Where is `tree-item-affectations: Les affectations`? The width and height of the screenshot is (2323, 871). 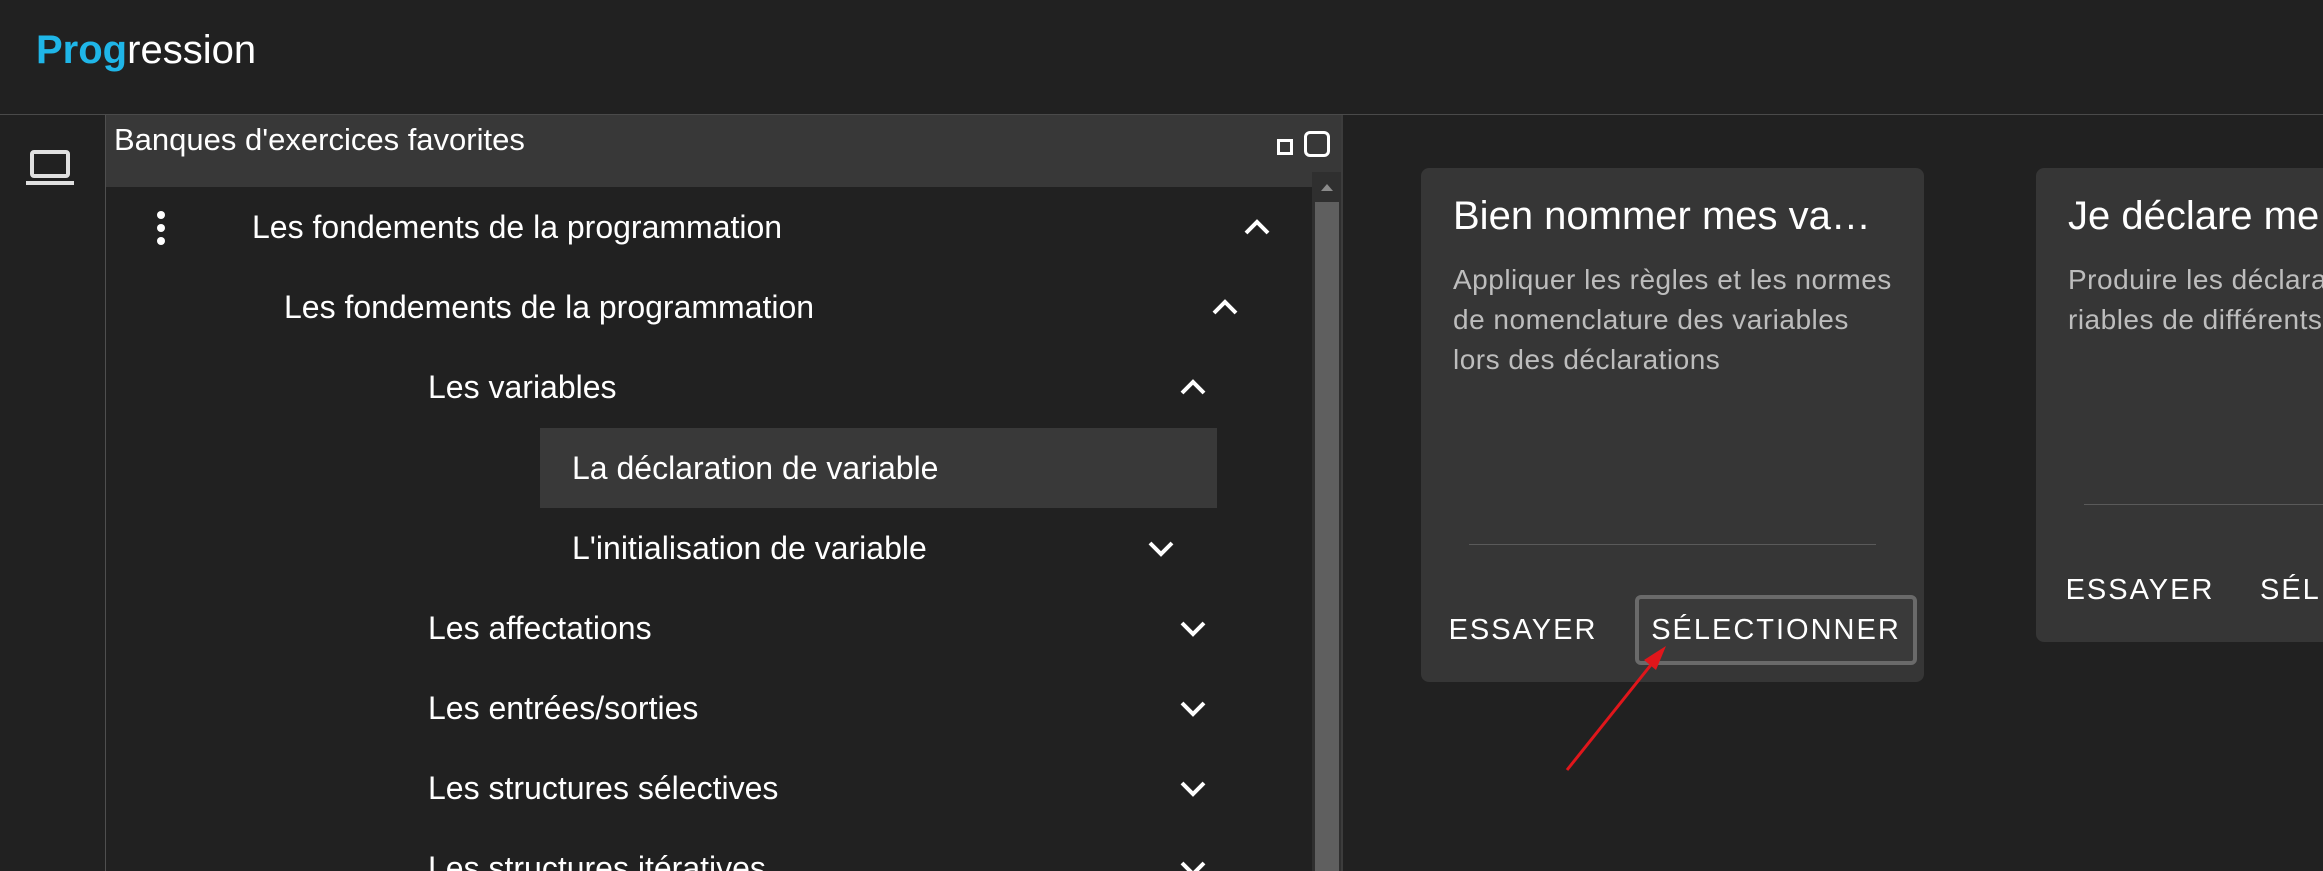 tree-item-affectations: Les affectations is located at coordinates (709, 628).